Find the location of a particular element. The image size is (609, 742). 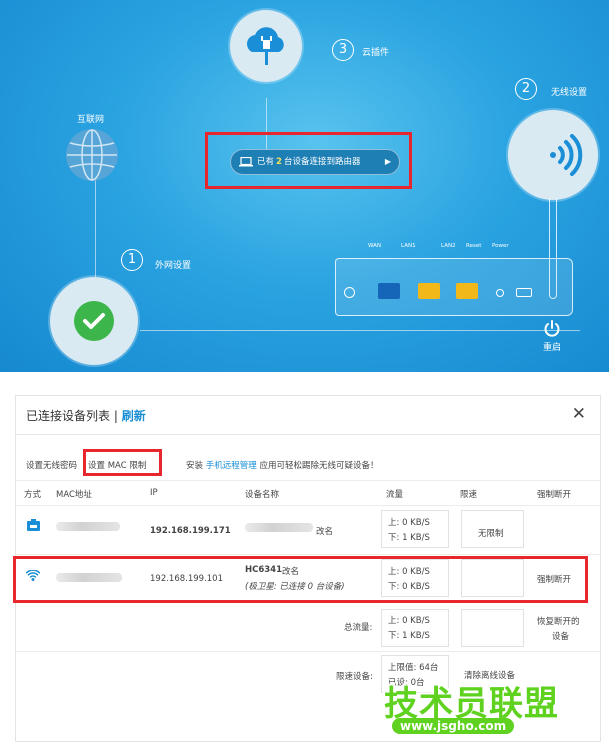

install-text: 安装 手机远程管理 应用可轻松踢除无线可疑设备！ is located at coordinates (282, 465).